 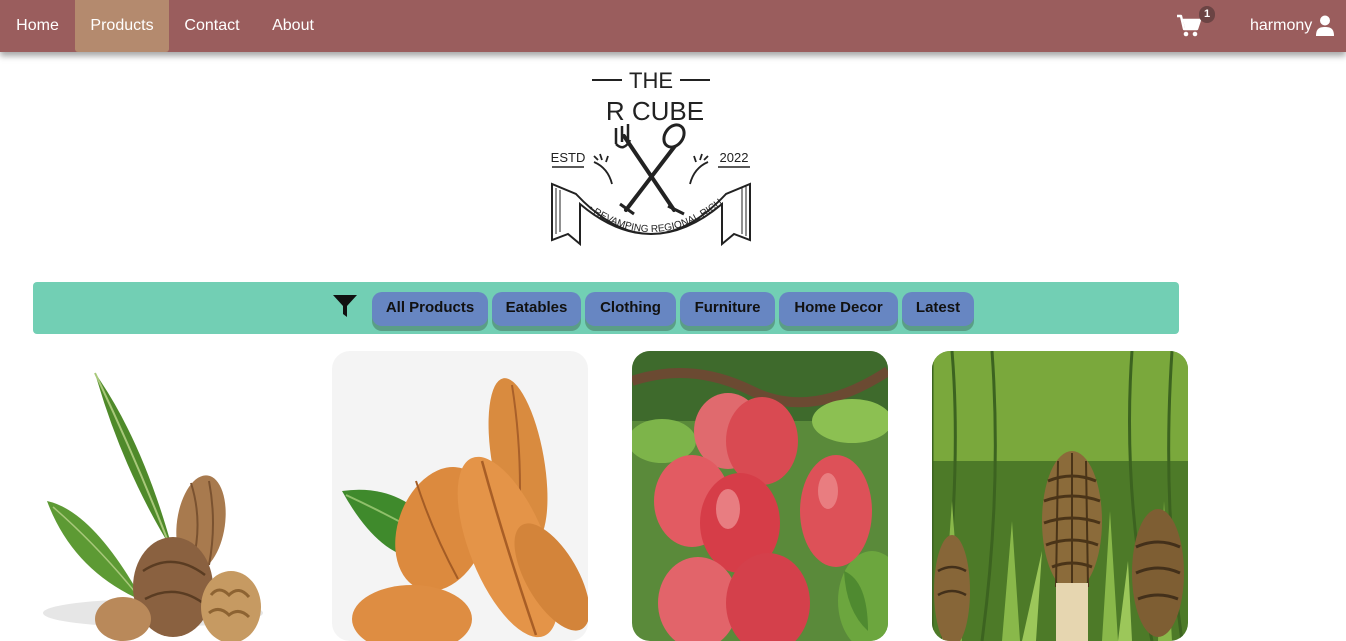 I want to click on almond-image, so click(x=460, y=496).